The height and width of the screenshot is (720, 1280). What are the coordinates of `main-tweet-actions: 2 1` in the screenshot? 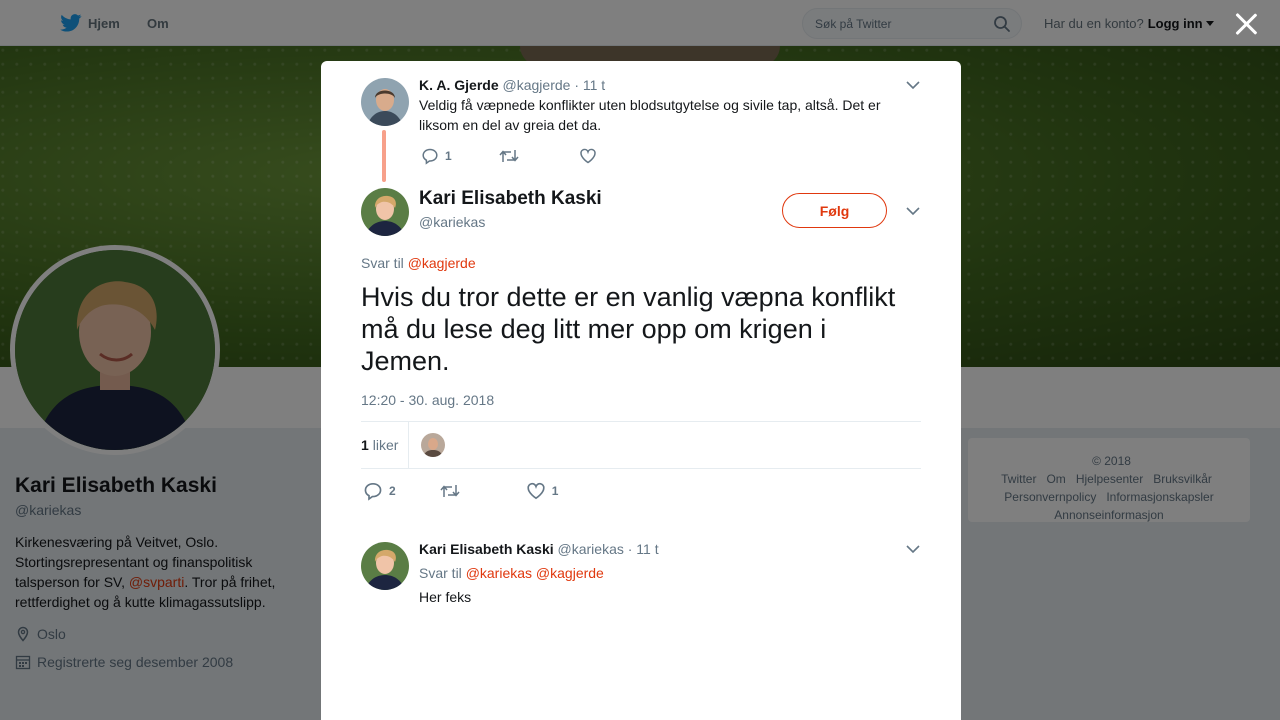 It's located at (460, 491).